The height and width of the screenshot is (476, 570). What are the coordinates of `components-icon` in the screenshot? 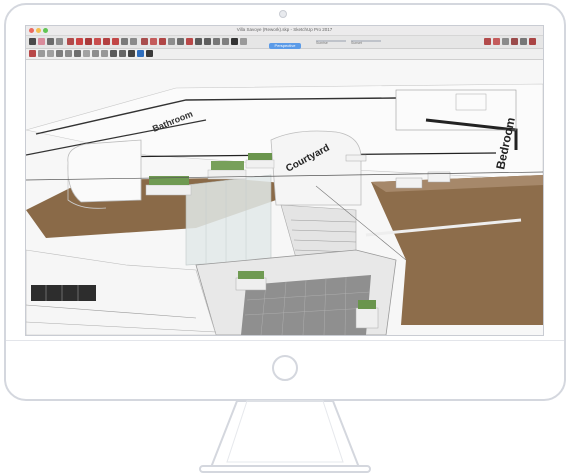 It's located at (514, 41).